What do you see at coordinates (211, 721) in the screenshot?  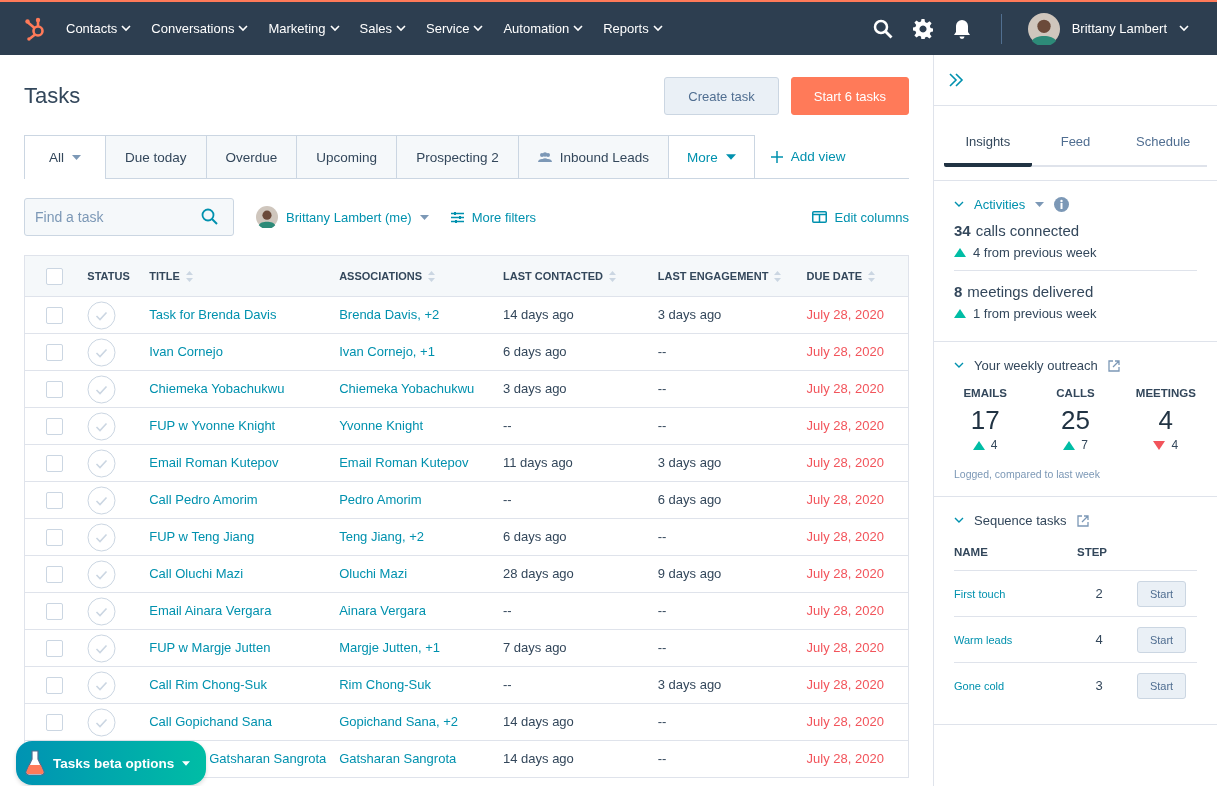 I see `task-title-link: Call Gopichand Sana` at bounding box center [211, 721].